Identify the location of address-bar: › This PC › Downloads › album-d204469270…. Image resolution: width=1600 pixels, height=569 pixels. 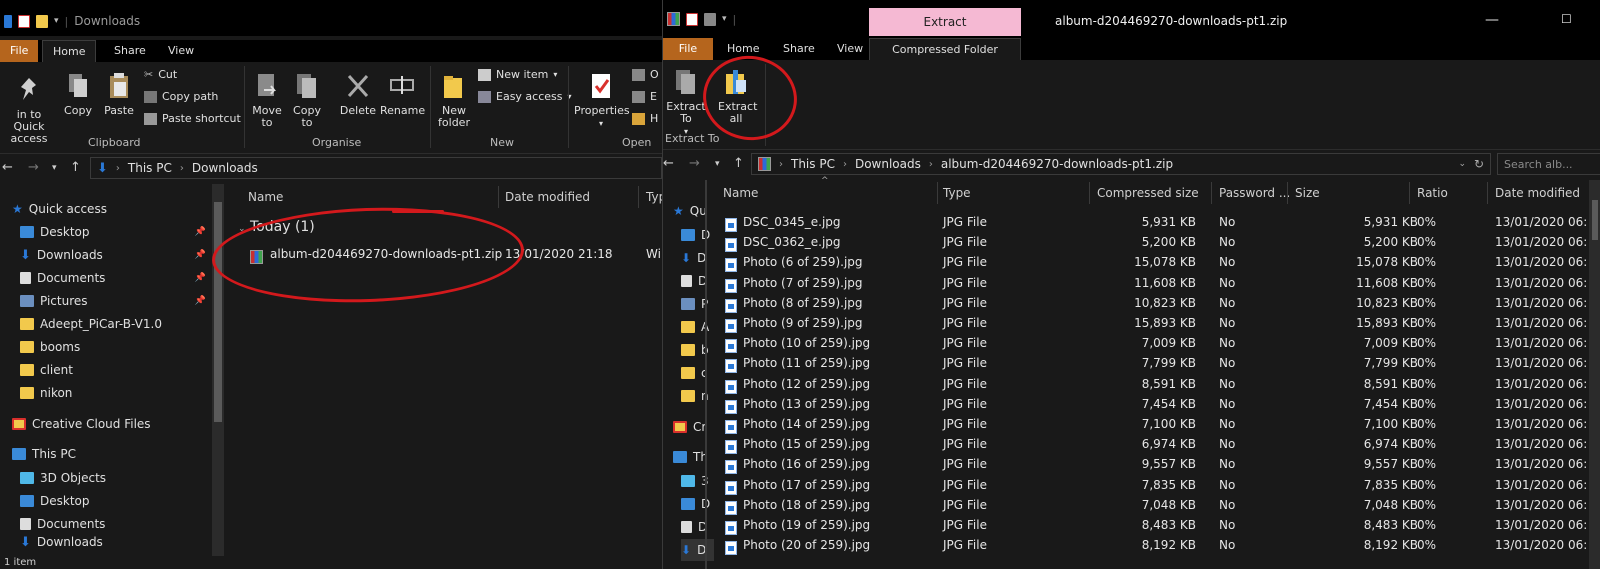
(1121, 164).